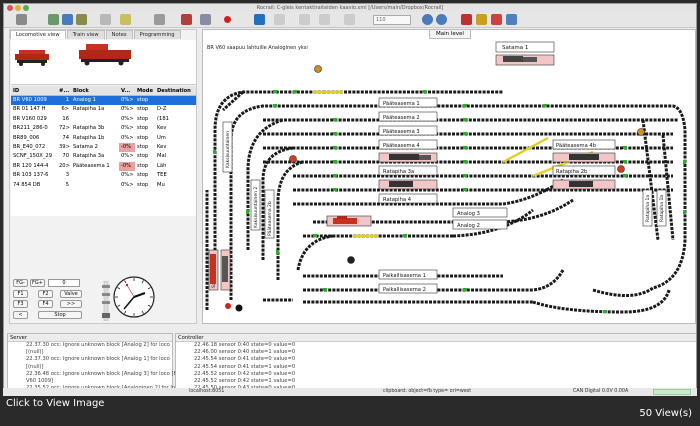 This screenshot has height=426, width=700. What do you see at coordinates (53, 19) in the screenshot?
I see `open-icon` at bounding box center [53, 19].